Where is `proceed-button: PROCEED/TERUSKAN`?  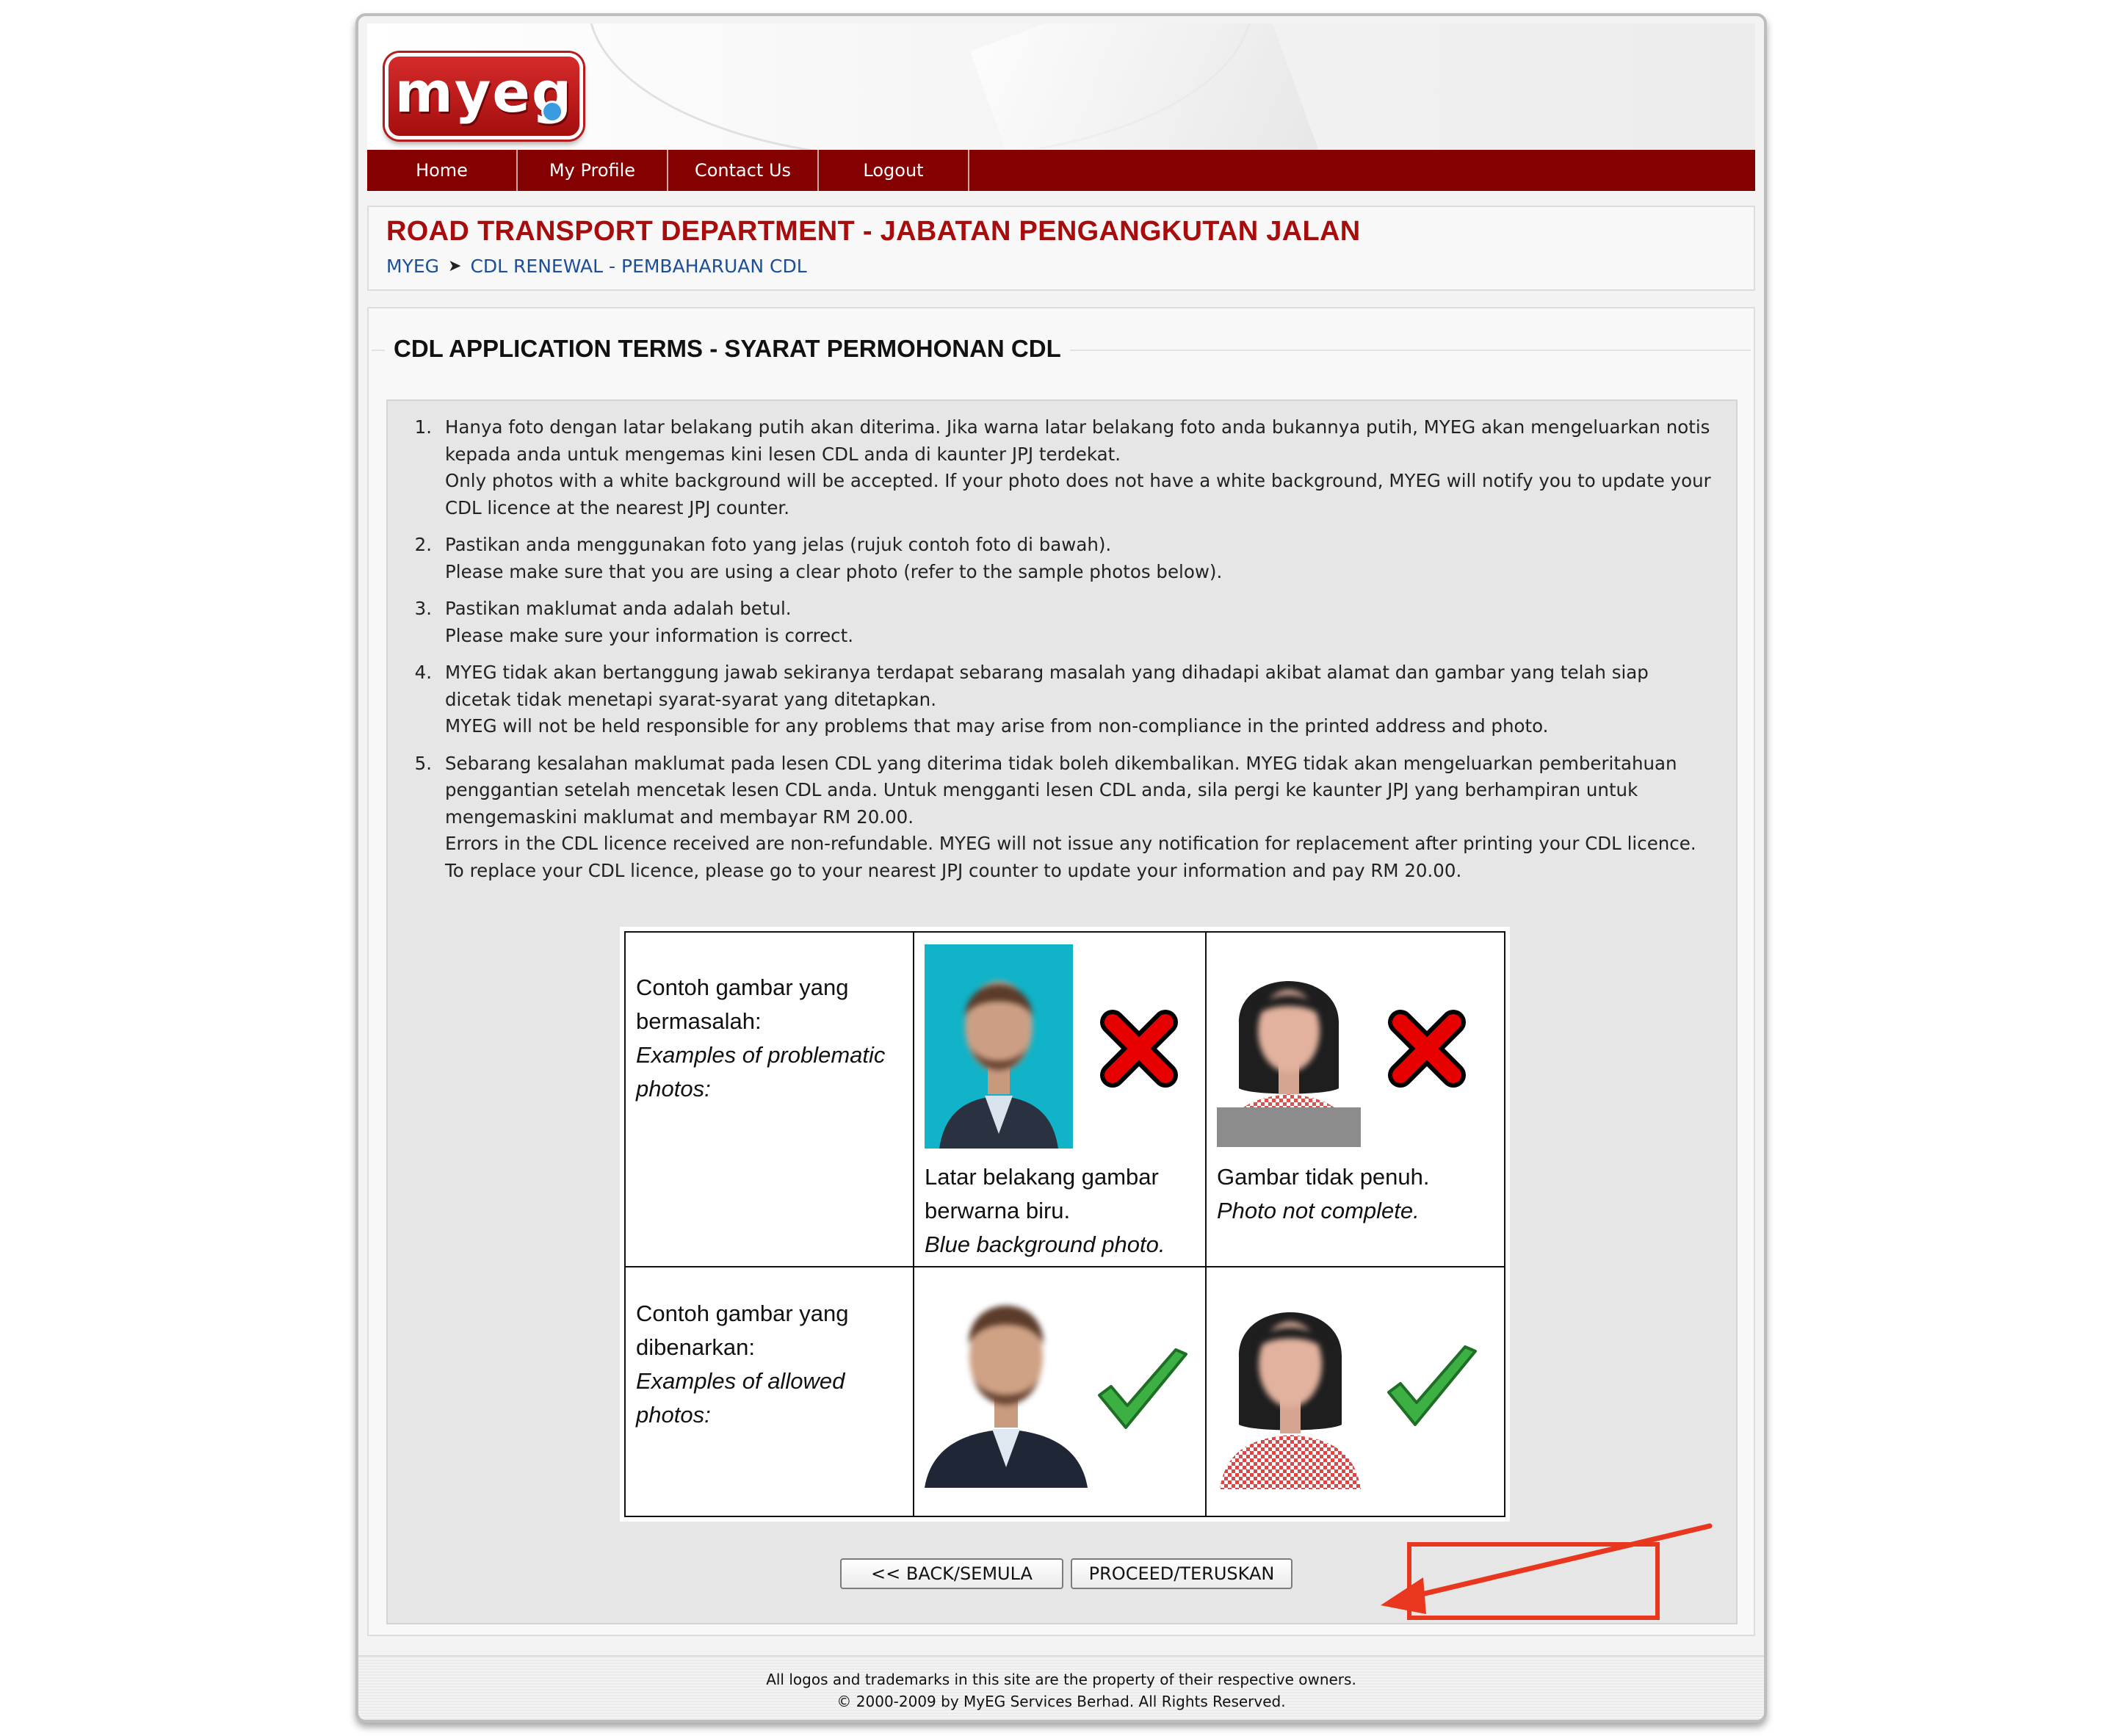 proceed-button: PROCEED/TERUSKAN is located at coordinates (1181, 1573).